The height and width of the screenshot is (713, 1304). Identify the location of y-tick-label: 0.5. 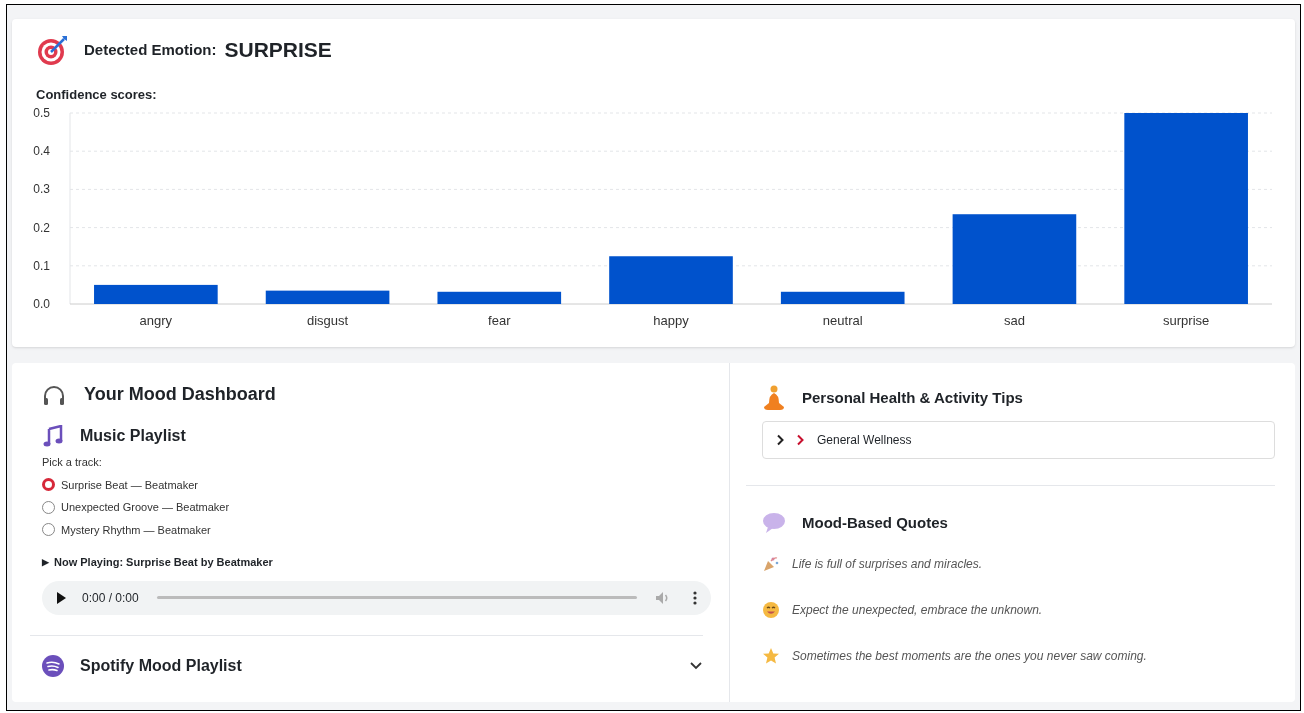
(41, 112).